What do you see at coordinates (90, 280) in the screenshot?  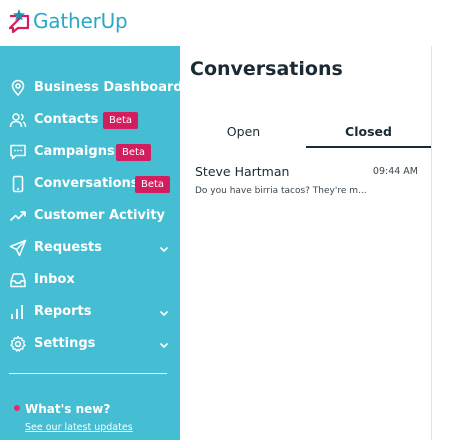 I see `sidebar-item-inbox: Inbox` at bounding box center [90, 280].